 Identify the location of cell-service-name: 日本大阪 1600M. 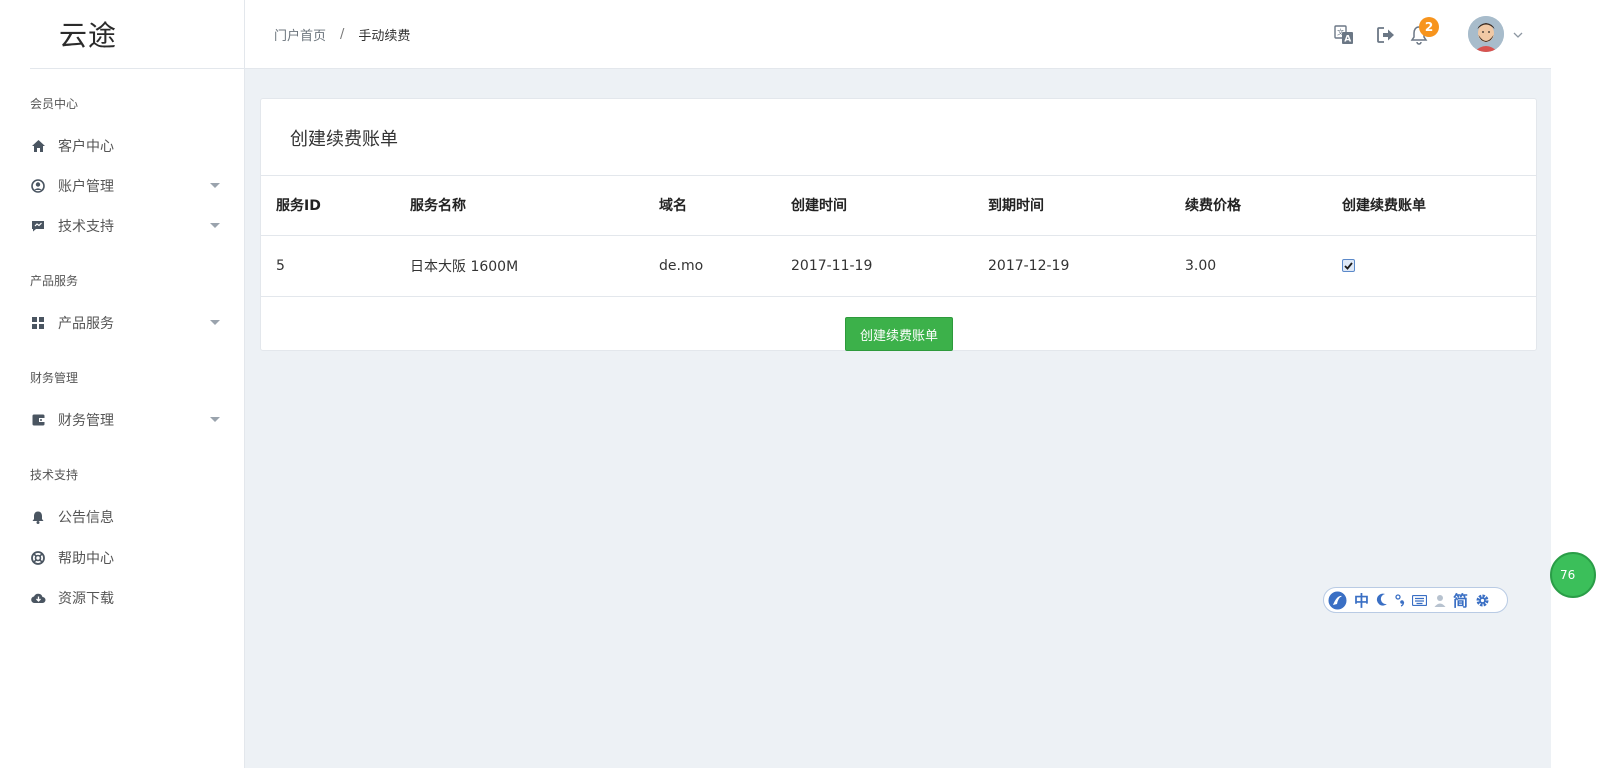
(534, 266).